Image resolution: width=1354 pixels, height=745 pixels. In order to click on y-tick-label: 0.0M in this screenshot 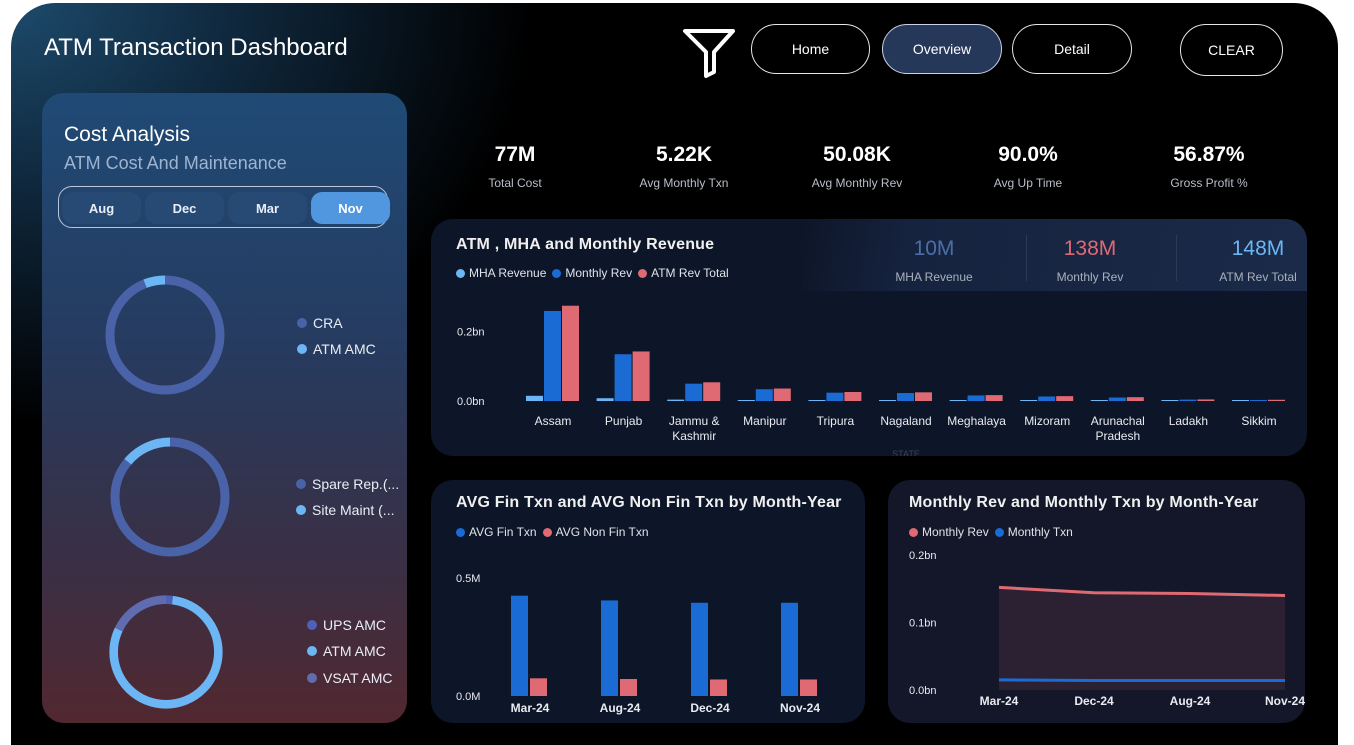, I will do `click(468, 697)`.